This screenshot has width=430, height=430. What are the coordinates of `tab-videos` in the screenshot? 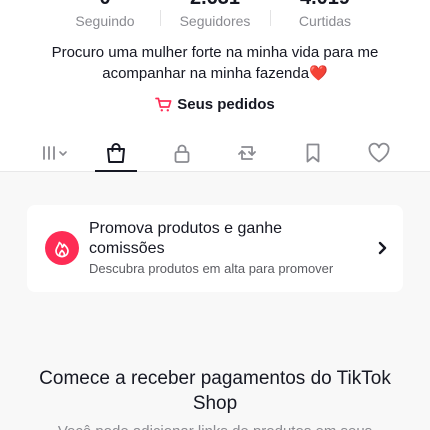 It's located at (55, 153).